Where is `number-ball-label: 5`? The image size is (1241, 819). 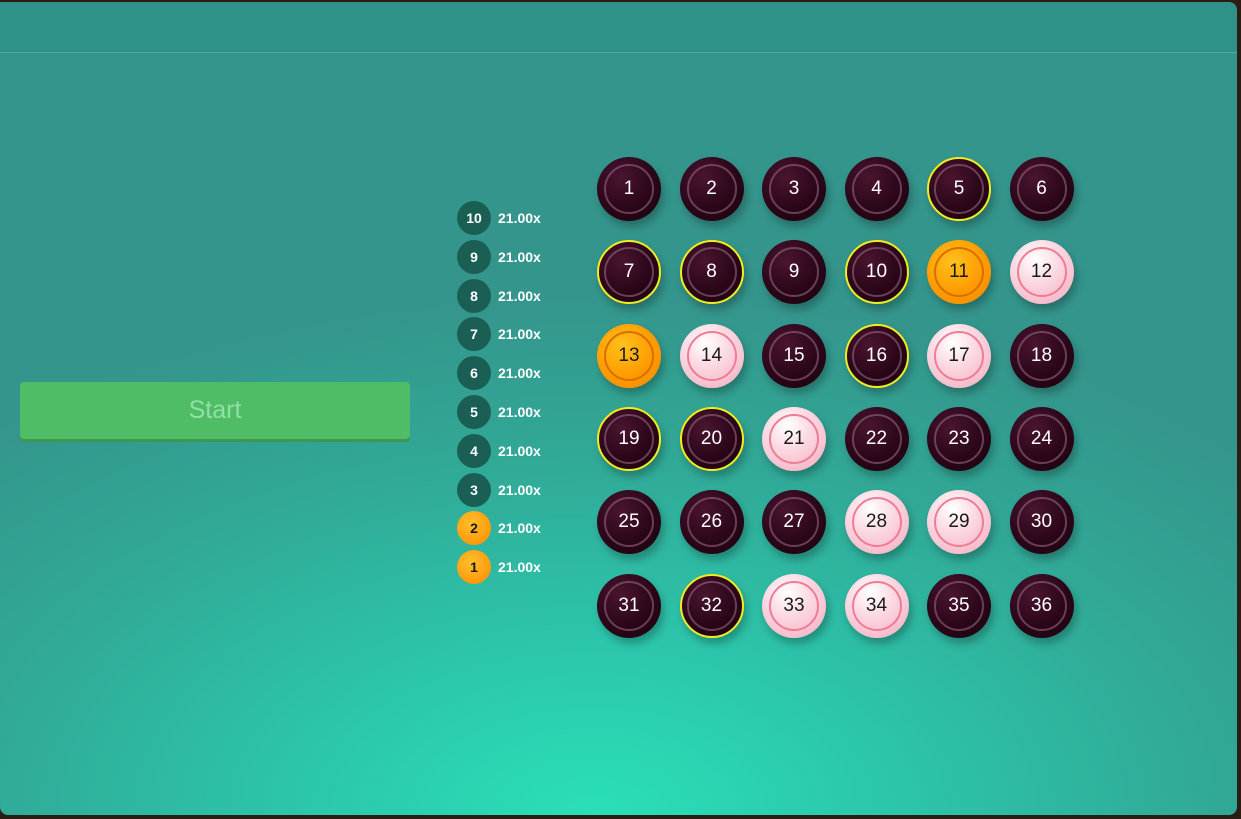
number-ball-label: 5 is located at coordinates (959, 189).